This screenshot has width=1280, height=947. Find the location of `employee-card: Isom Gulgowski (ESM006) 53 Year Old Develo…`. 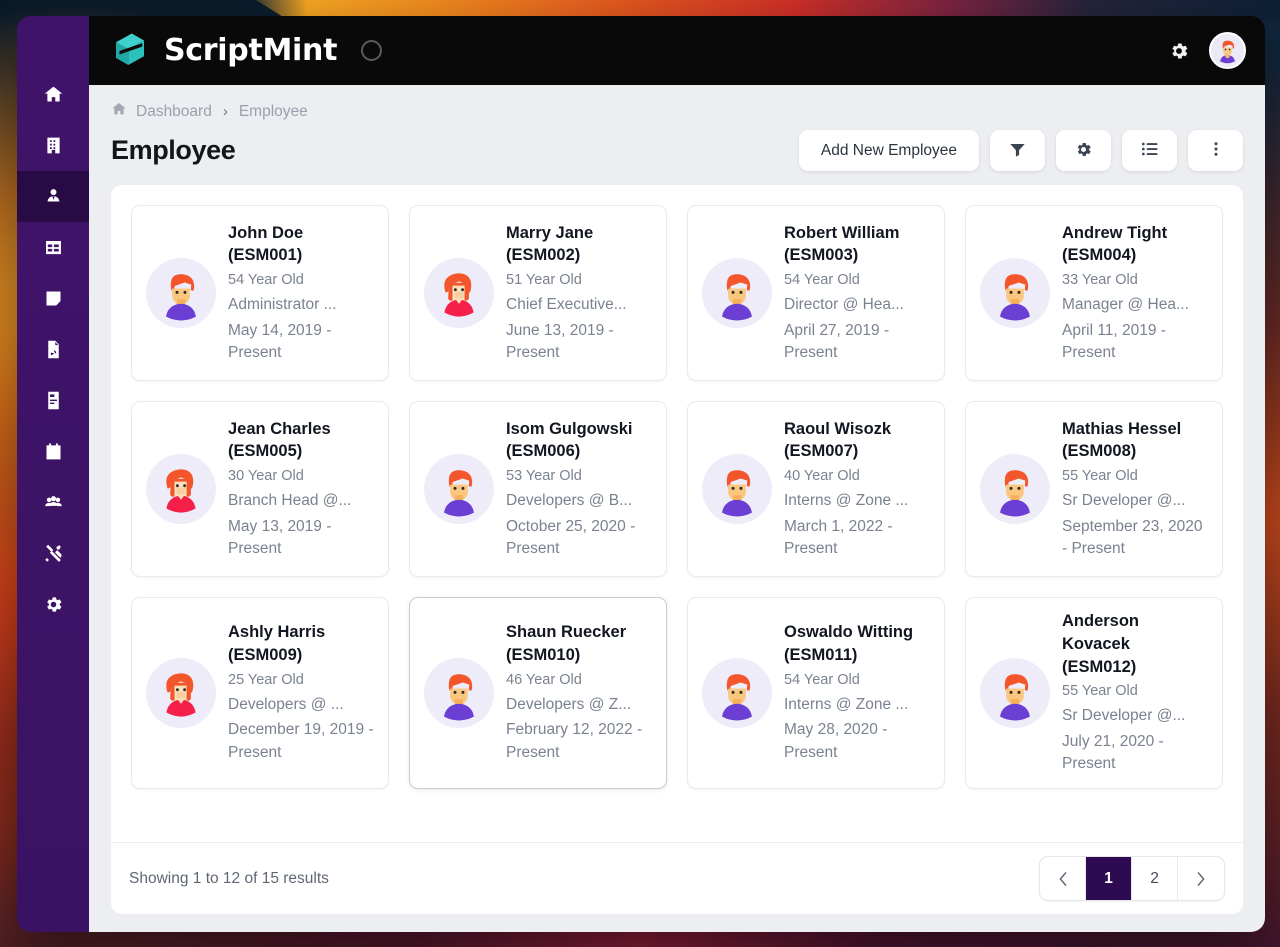

employee-card: Isom Gulgowski (ESM006) 53 Year Old Develo… is located at coordinates (538, 489).